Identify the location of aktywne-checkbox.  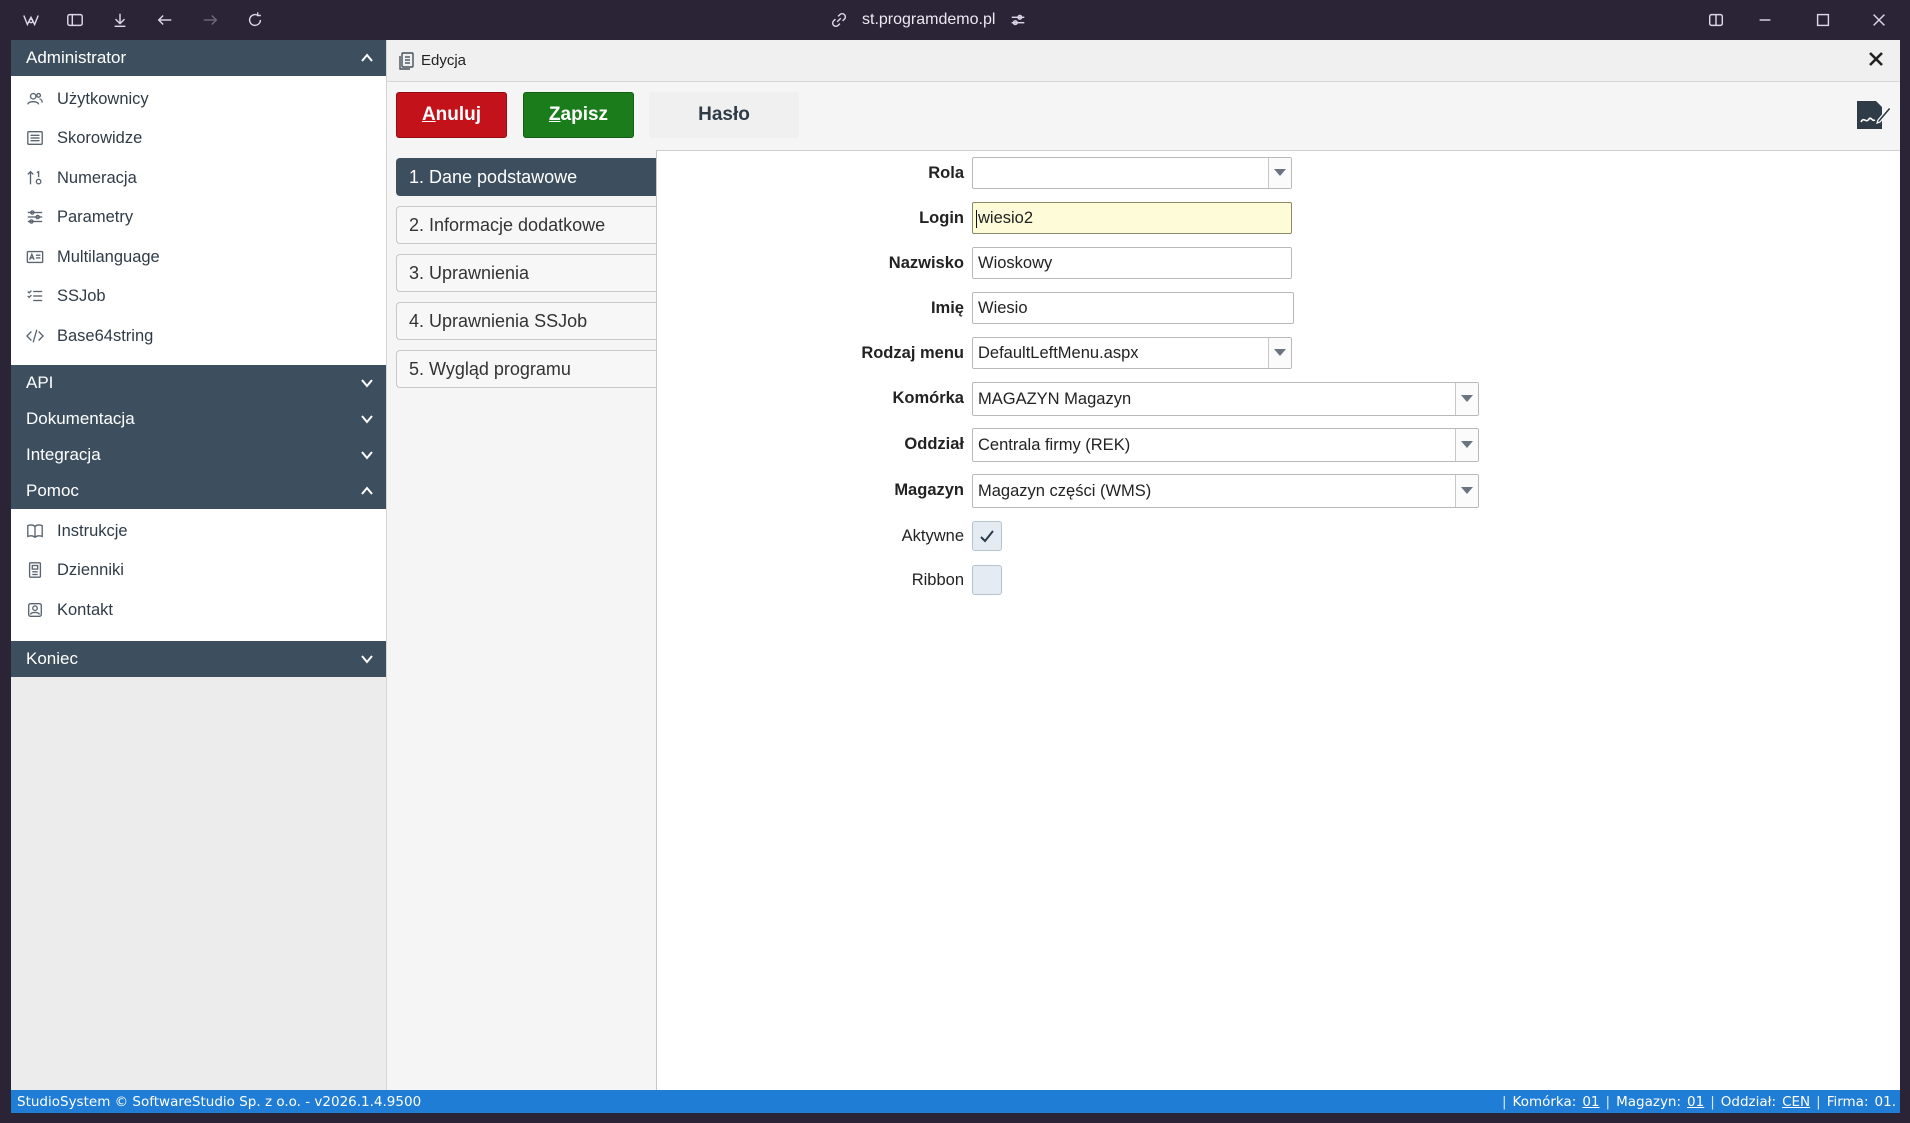
(987, 536).